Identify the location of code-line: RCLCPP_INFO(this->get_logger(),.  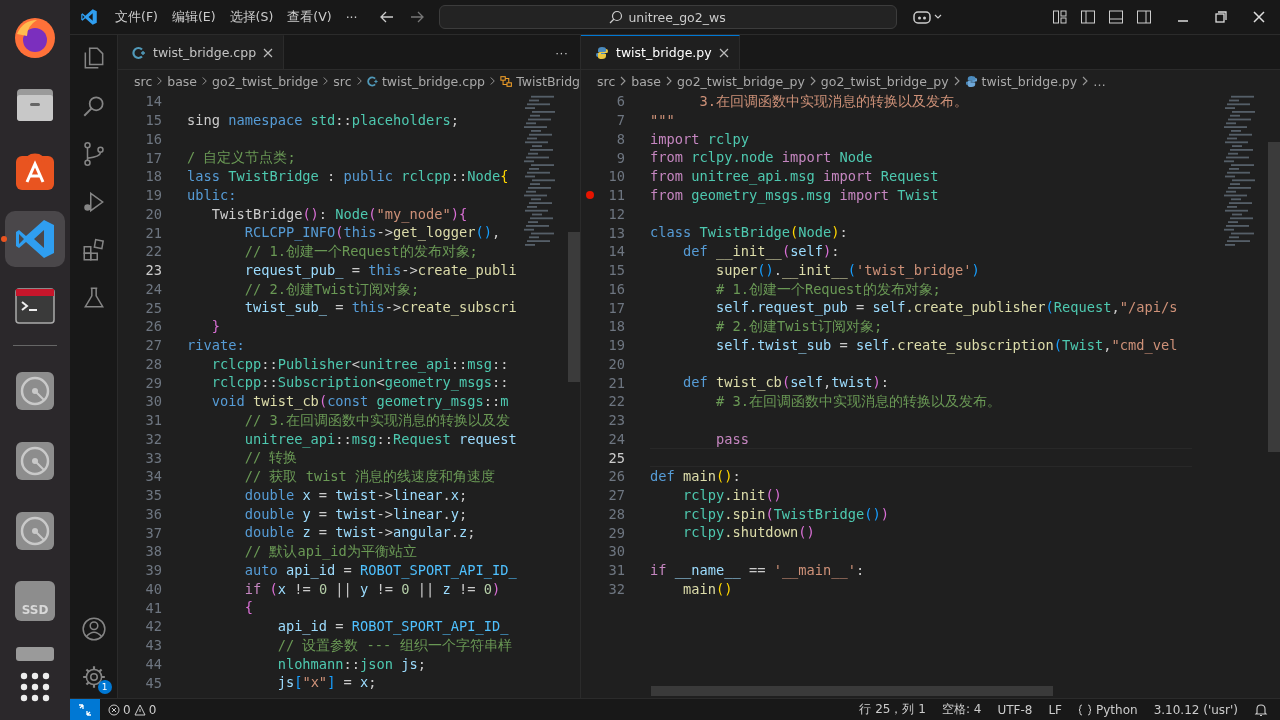
(372, 232).